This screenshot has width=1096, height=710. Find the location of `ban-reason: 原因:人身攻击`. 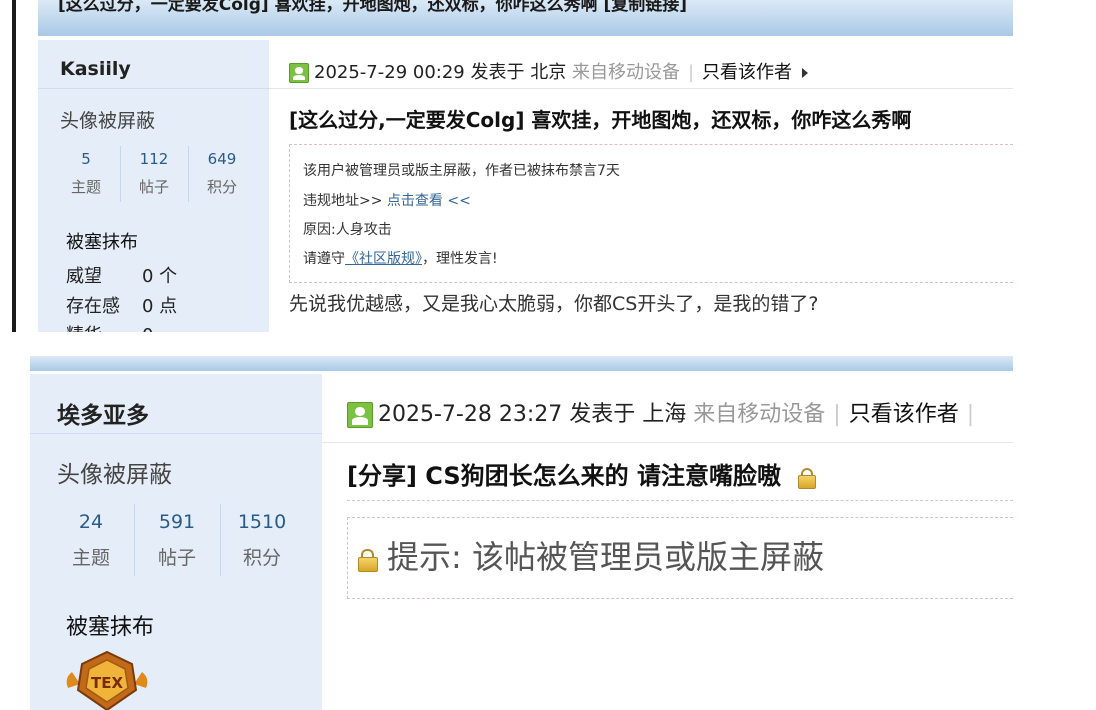

ban-reason: 原因:人身攻击 is located at coordinates (347, 230).